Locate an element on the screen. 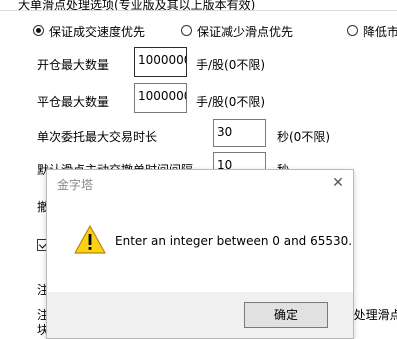 The height and width of the screenshot is (339, 397). dialog-message: Enter an integer between 0 and 65530. is located at coordinates (234, 241).